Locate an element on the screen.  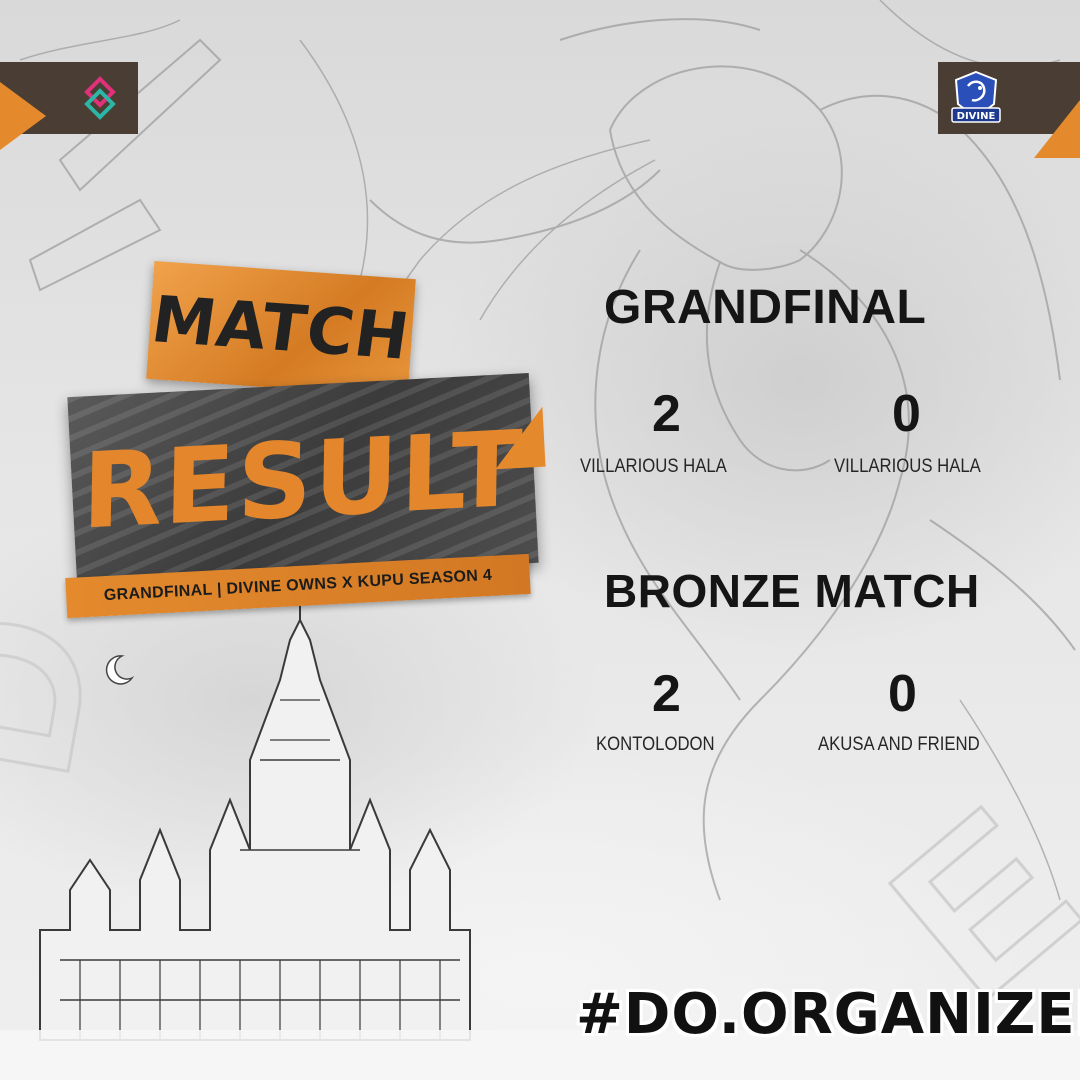
result-label: RESULT is located at coordinates (302, 480).